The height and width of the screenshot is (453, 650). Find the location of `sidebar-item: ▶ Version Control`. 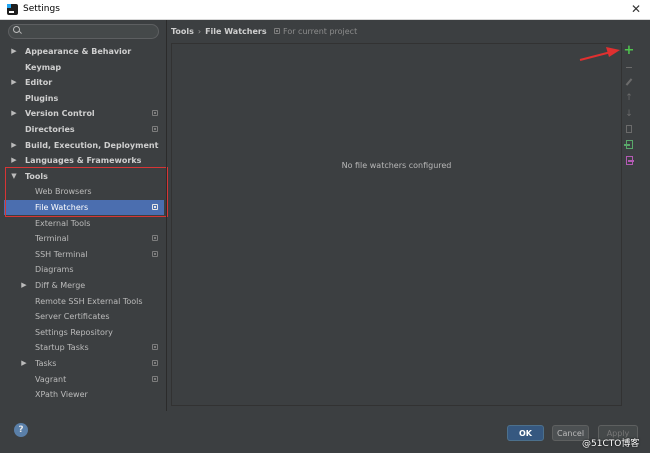

sidebar-item: ▶ Version Control is located at coordinates (84, 113).